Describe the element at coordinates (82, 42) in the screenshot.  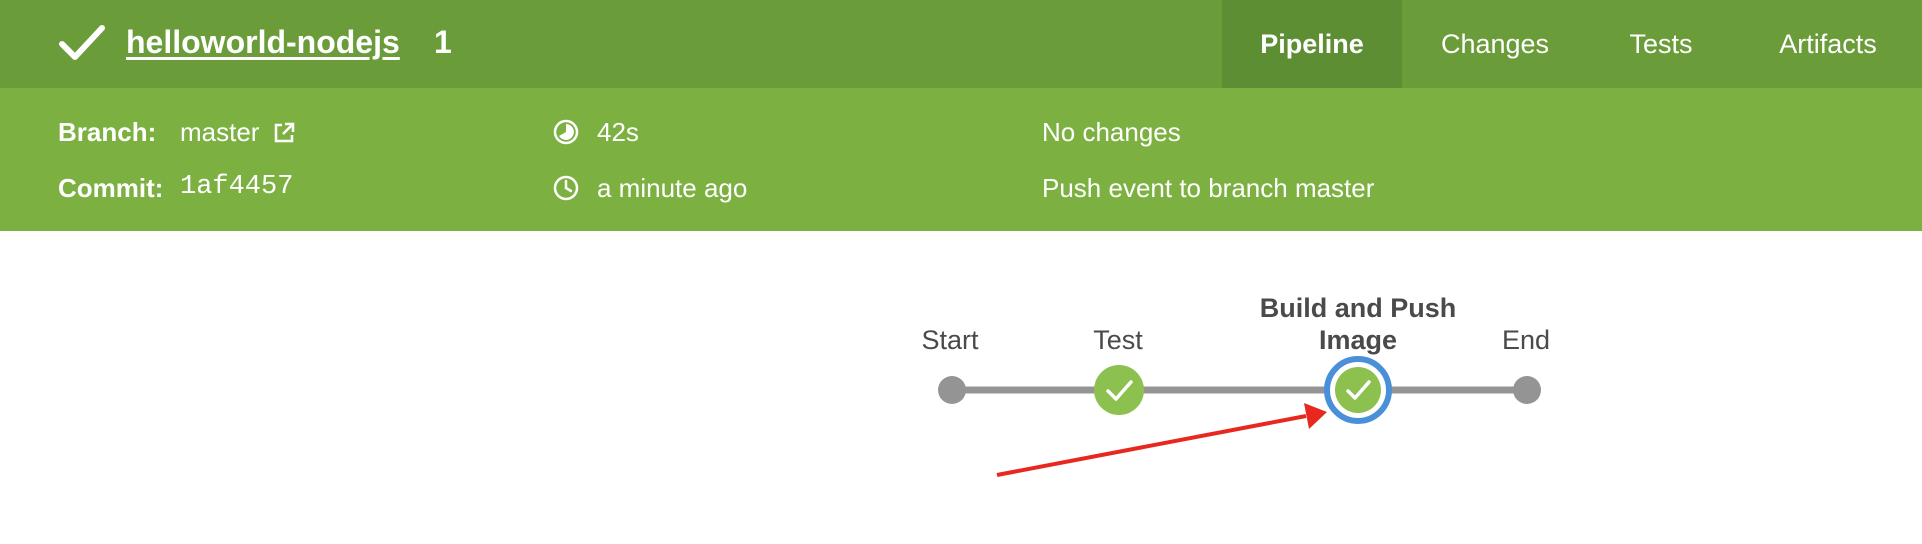
I see `checkmark-icon` at that location.